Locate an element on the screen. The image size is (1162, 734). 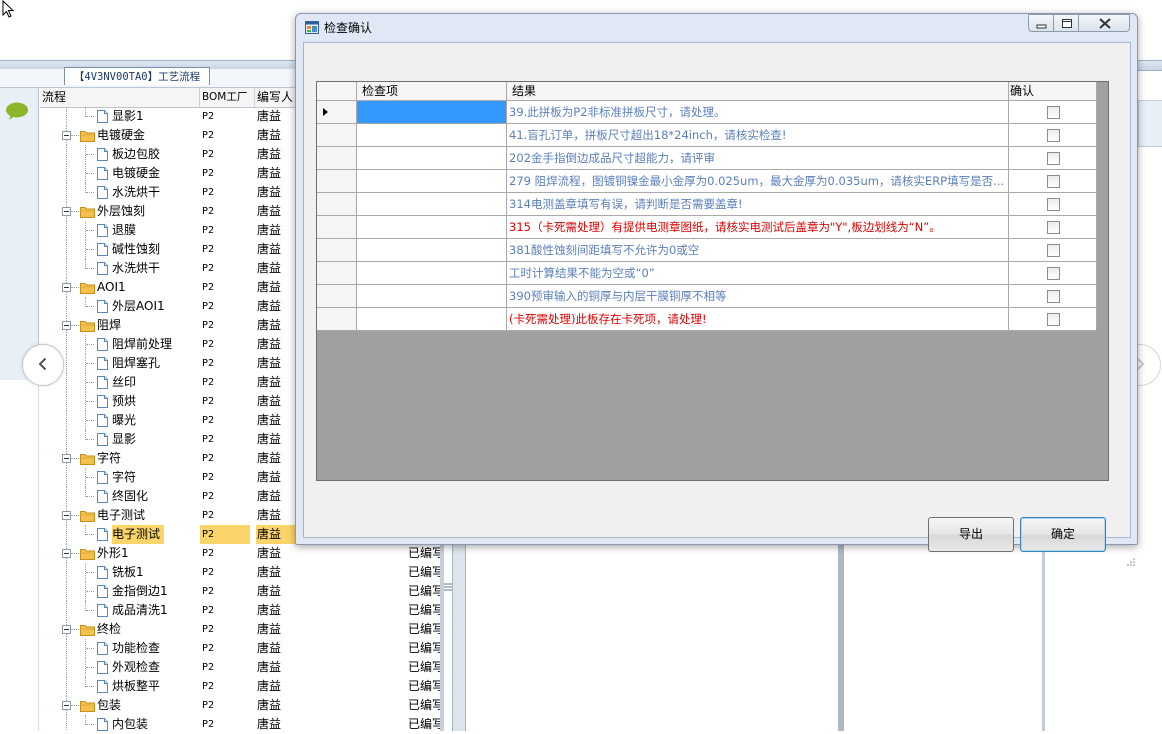
tree-folder-row: 外层蚀刻 P2 唐益 is located at coordinates (168, 211).